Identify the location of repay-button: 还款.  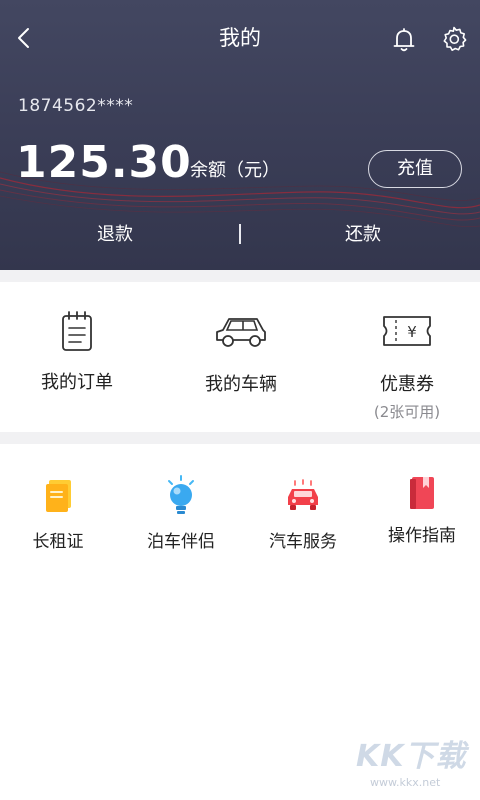
(363, 235).